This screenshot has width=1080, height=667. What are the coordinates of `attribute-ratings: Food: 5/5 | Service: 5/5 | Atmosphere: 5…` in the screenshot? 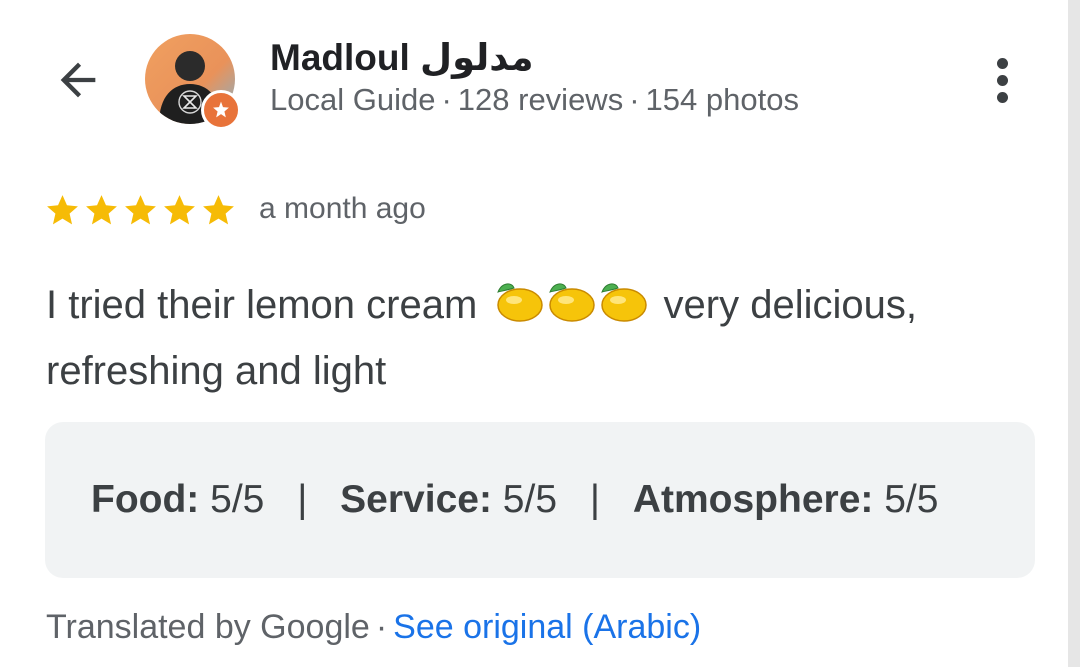 It's located at (514, 500).